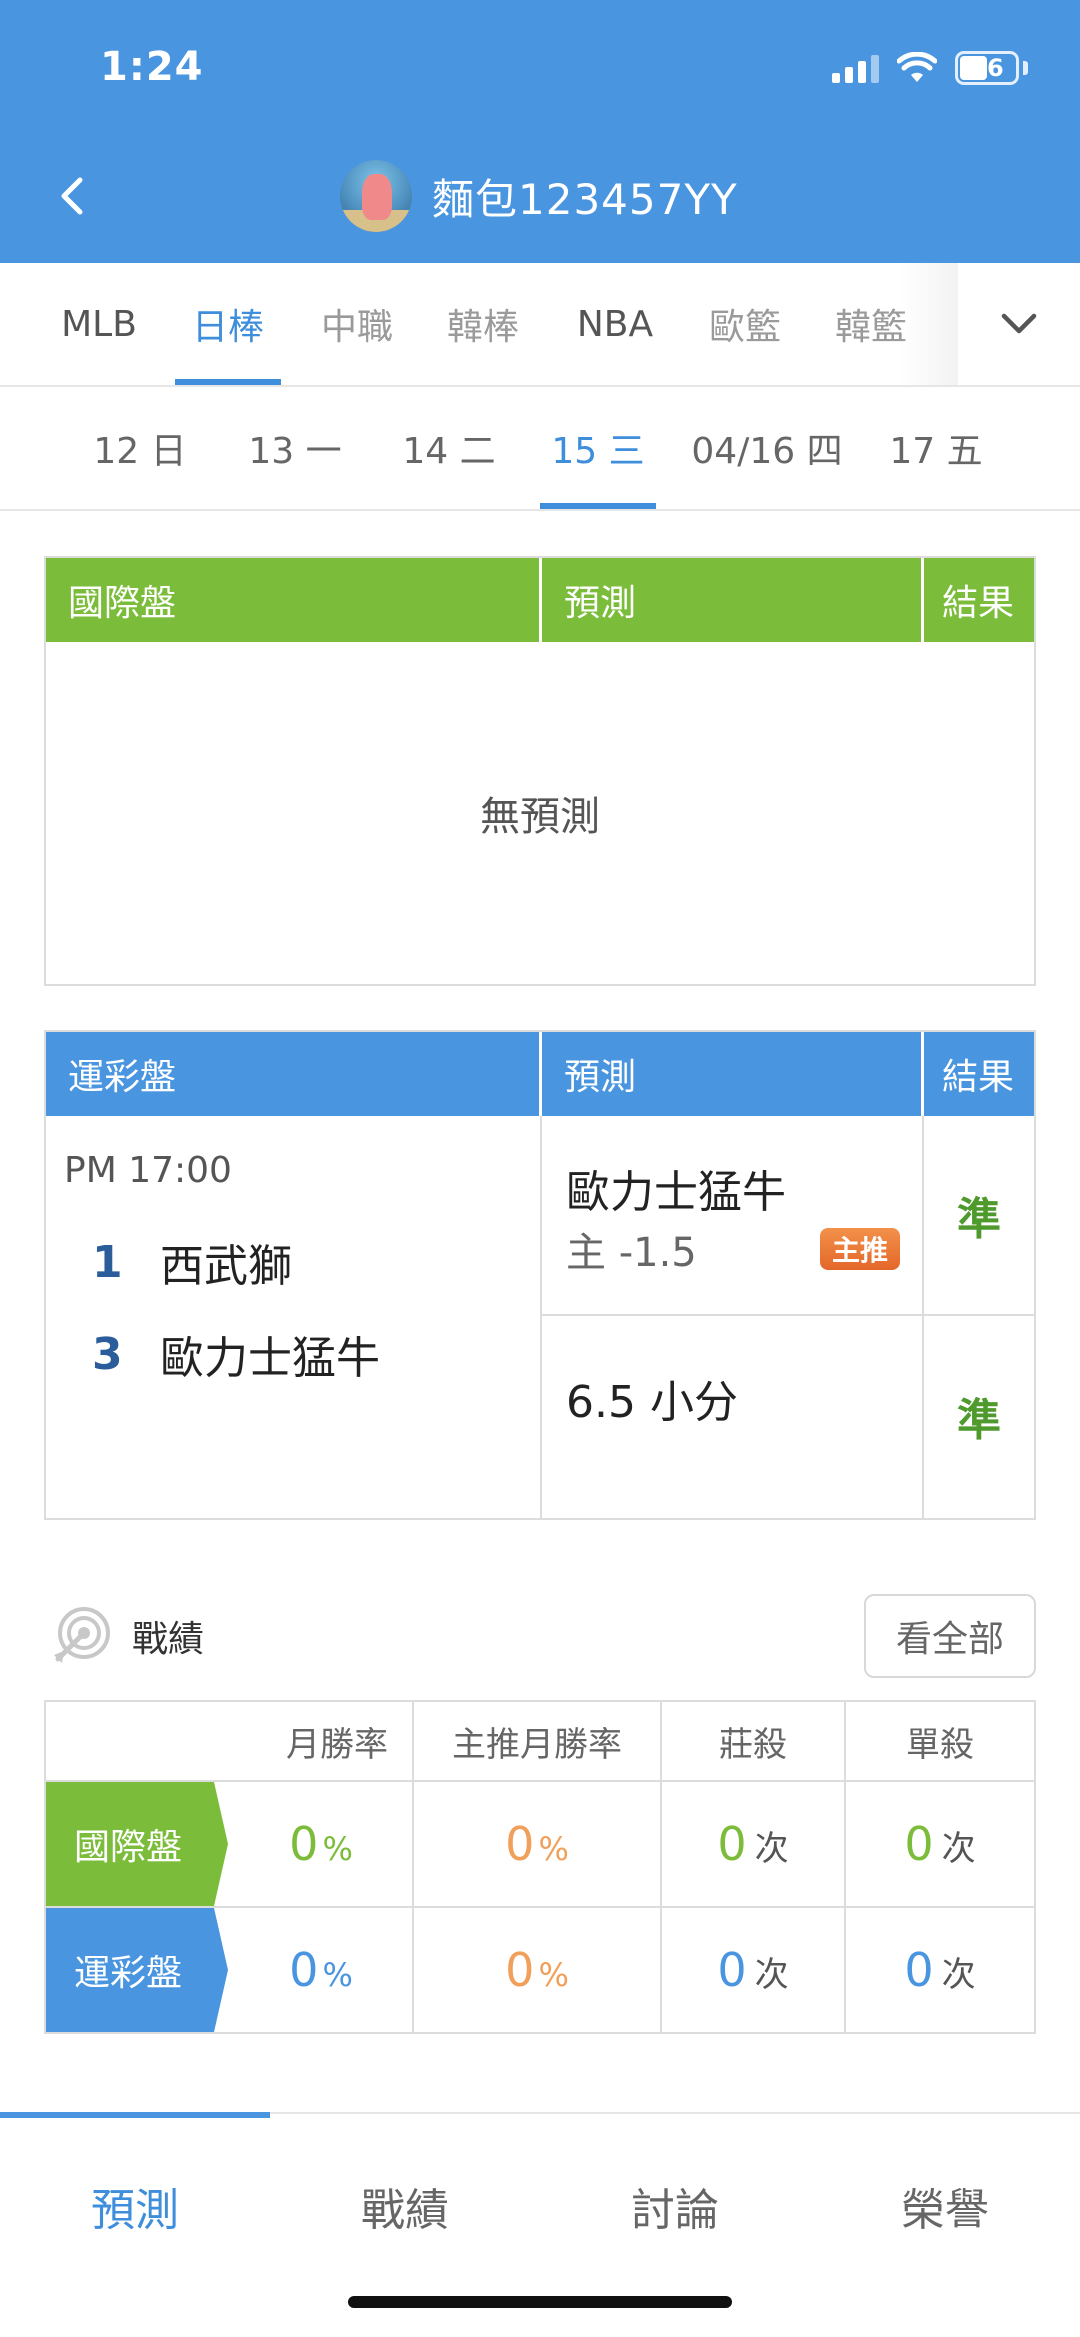 The image size is (1080, 2337). What do you see at coordinates (520, 1970) in the screenshot?
I see `sports-main-win-rate: 0` at bounding box center [520, 1970].